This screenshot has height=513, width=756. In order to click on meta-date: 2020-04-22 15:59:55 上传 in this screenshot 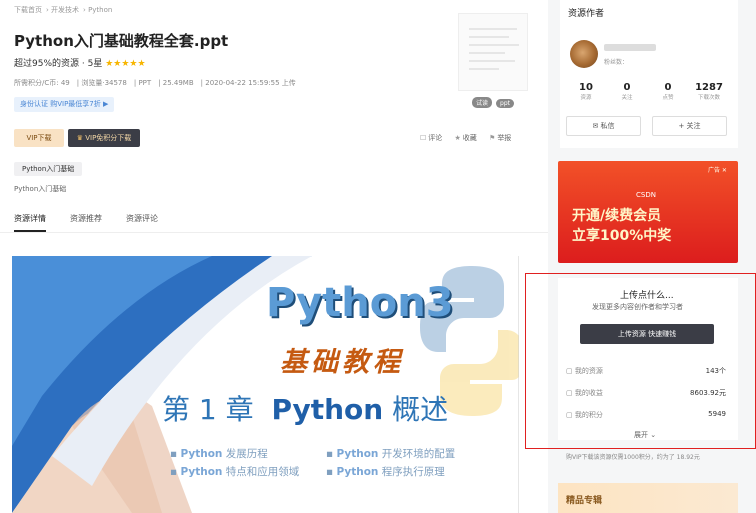, I will do `click(250, 83)`.